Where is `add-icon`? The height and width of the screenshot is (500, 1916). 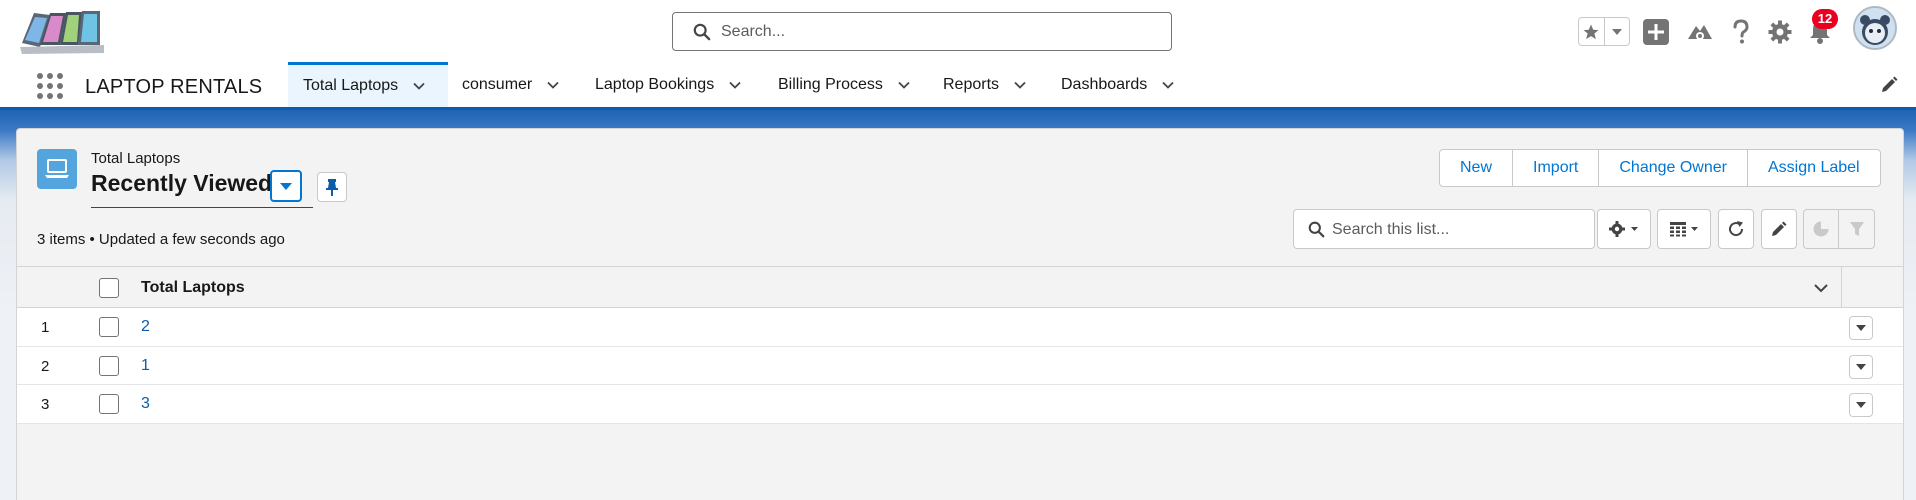 add-icon is located at coordinates (1656, 32).